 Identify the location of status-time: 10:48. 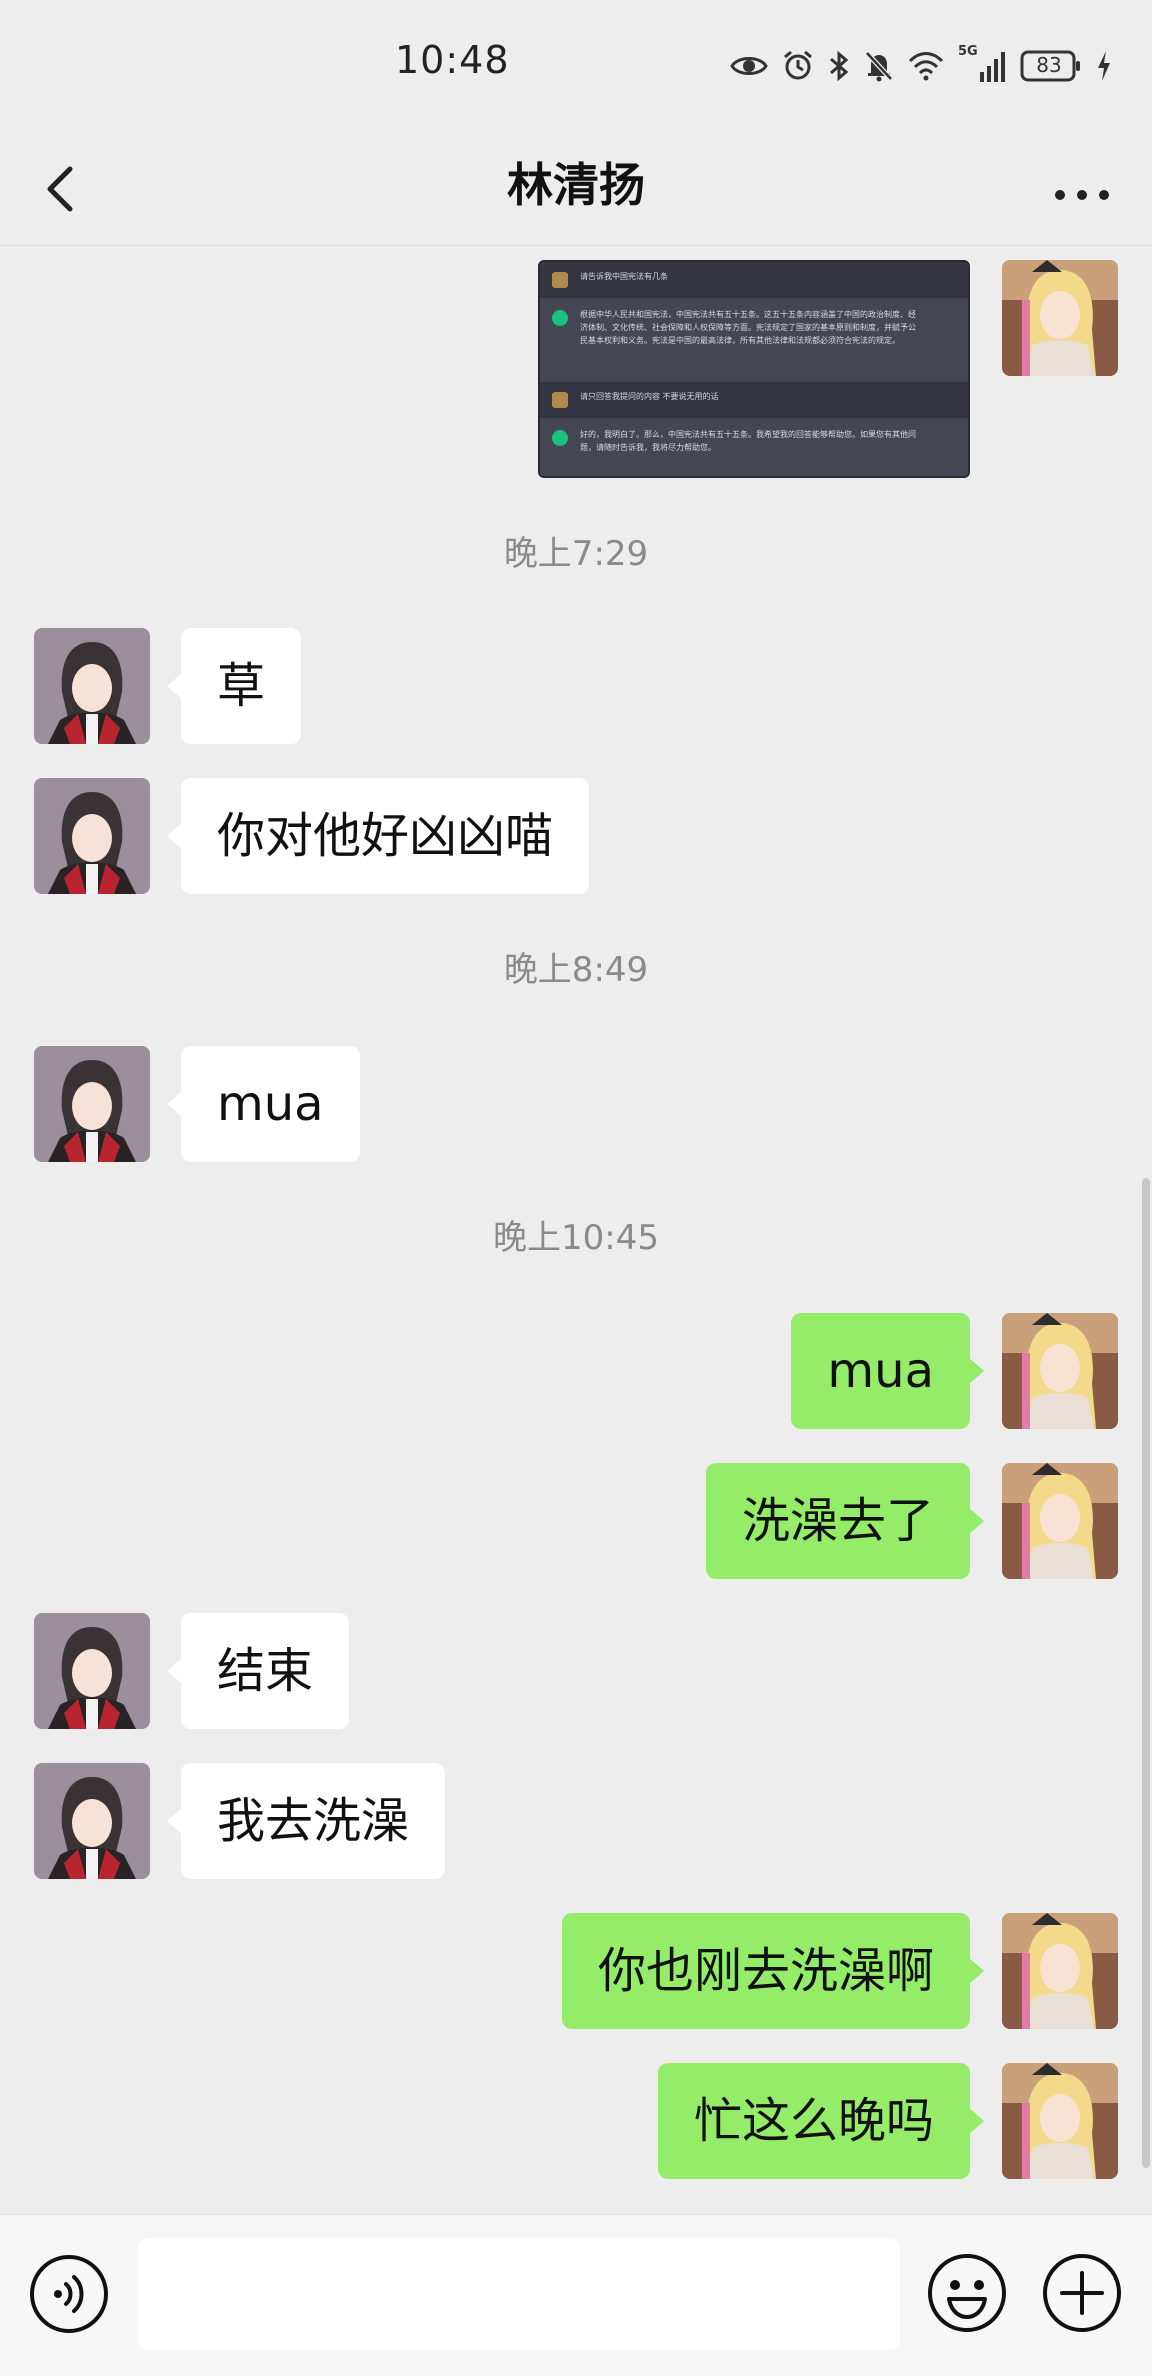
(452, 60).